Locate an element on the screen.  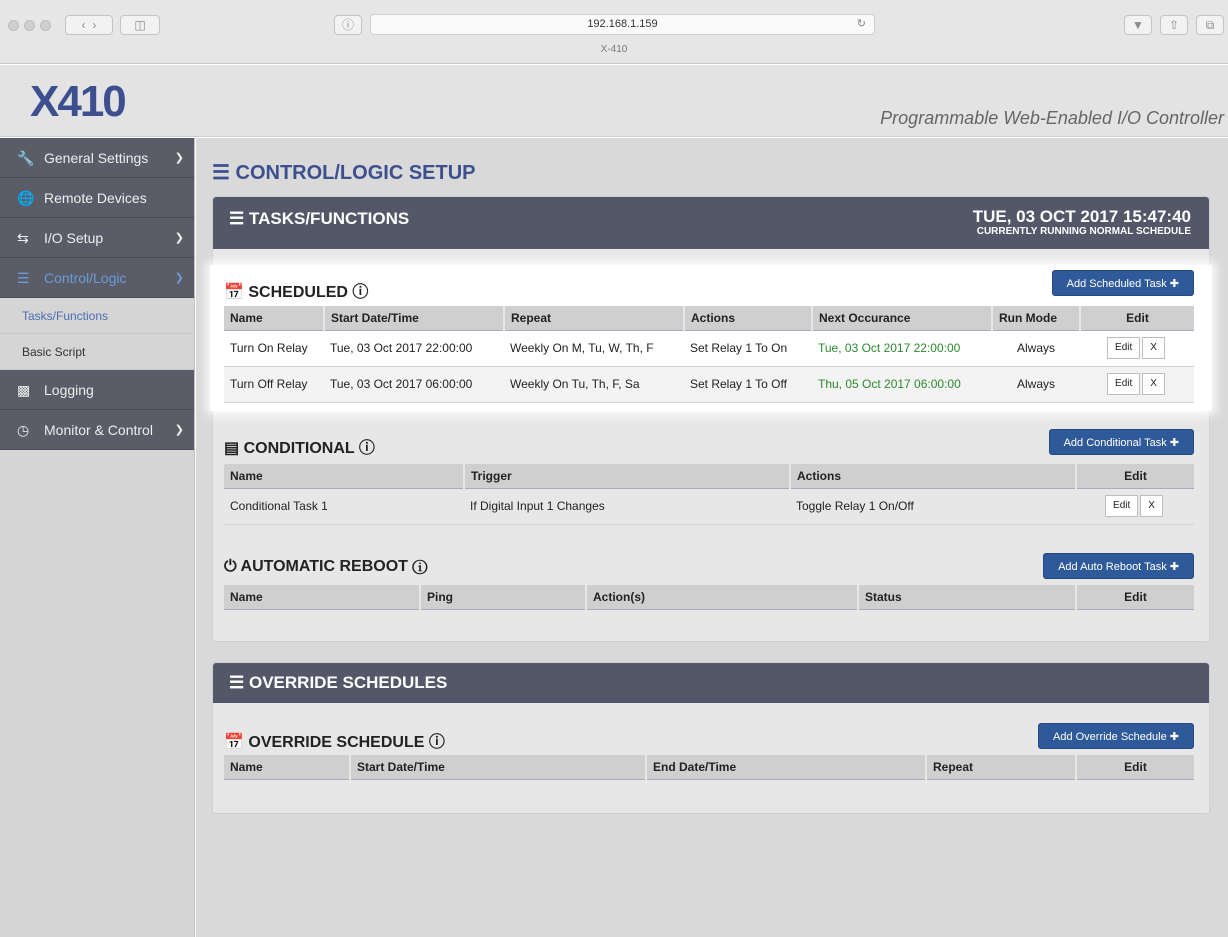
task-run-mode: Always is located at coordinates (1036, 384).